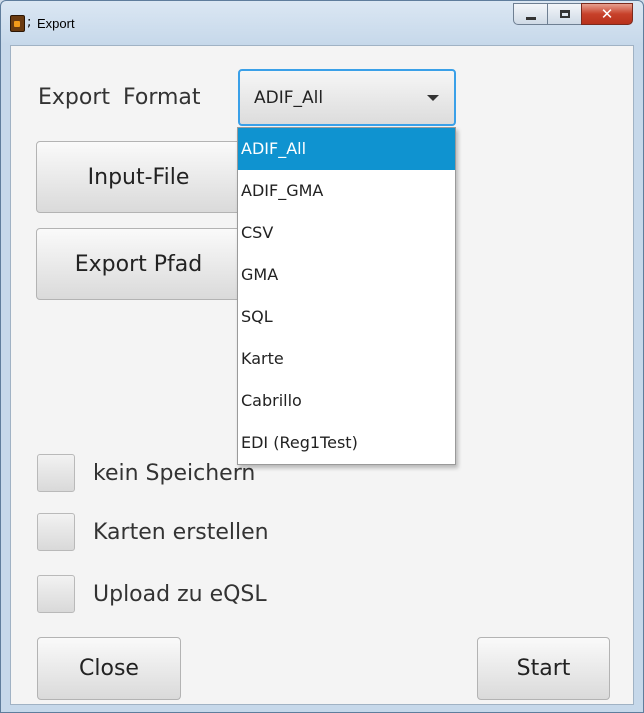 The image size is (644, 713). I want to click on karten-erstellen-checkbox, so click(56, 532).